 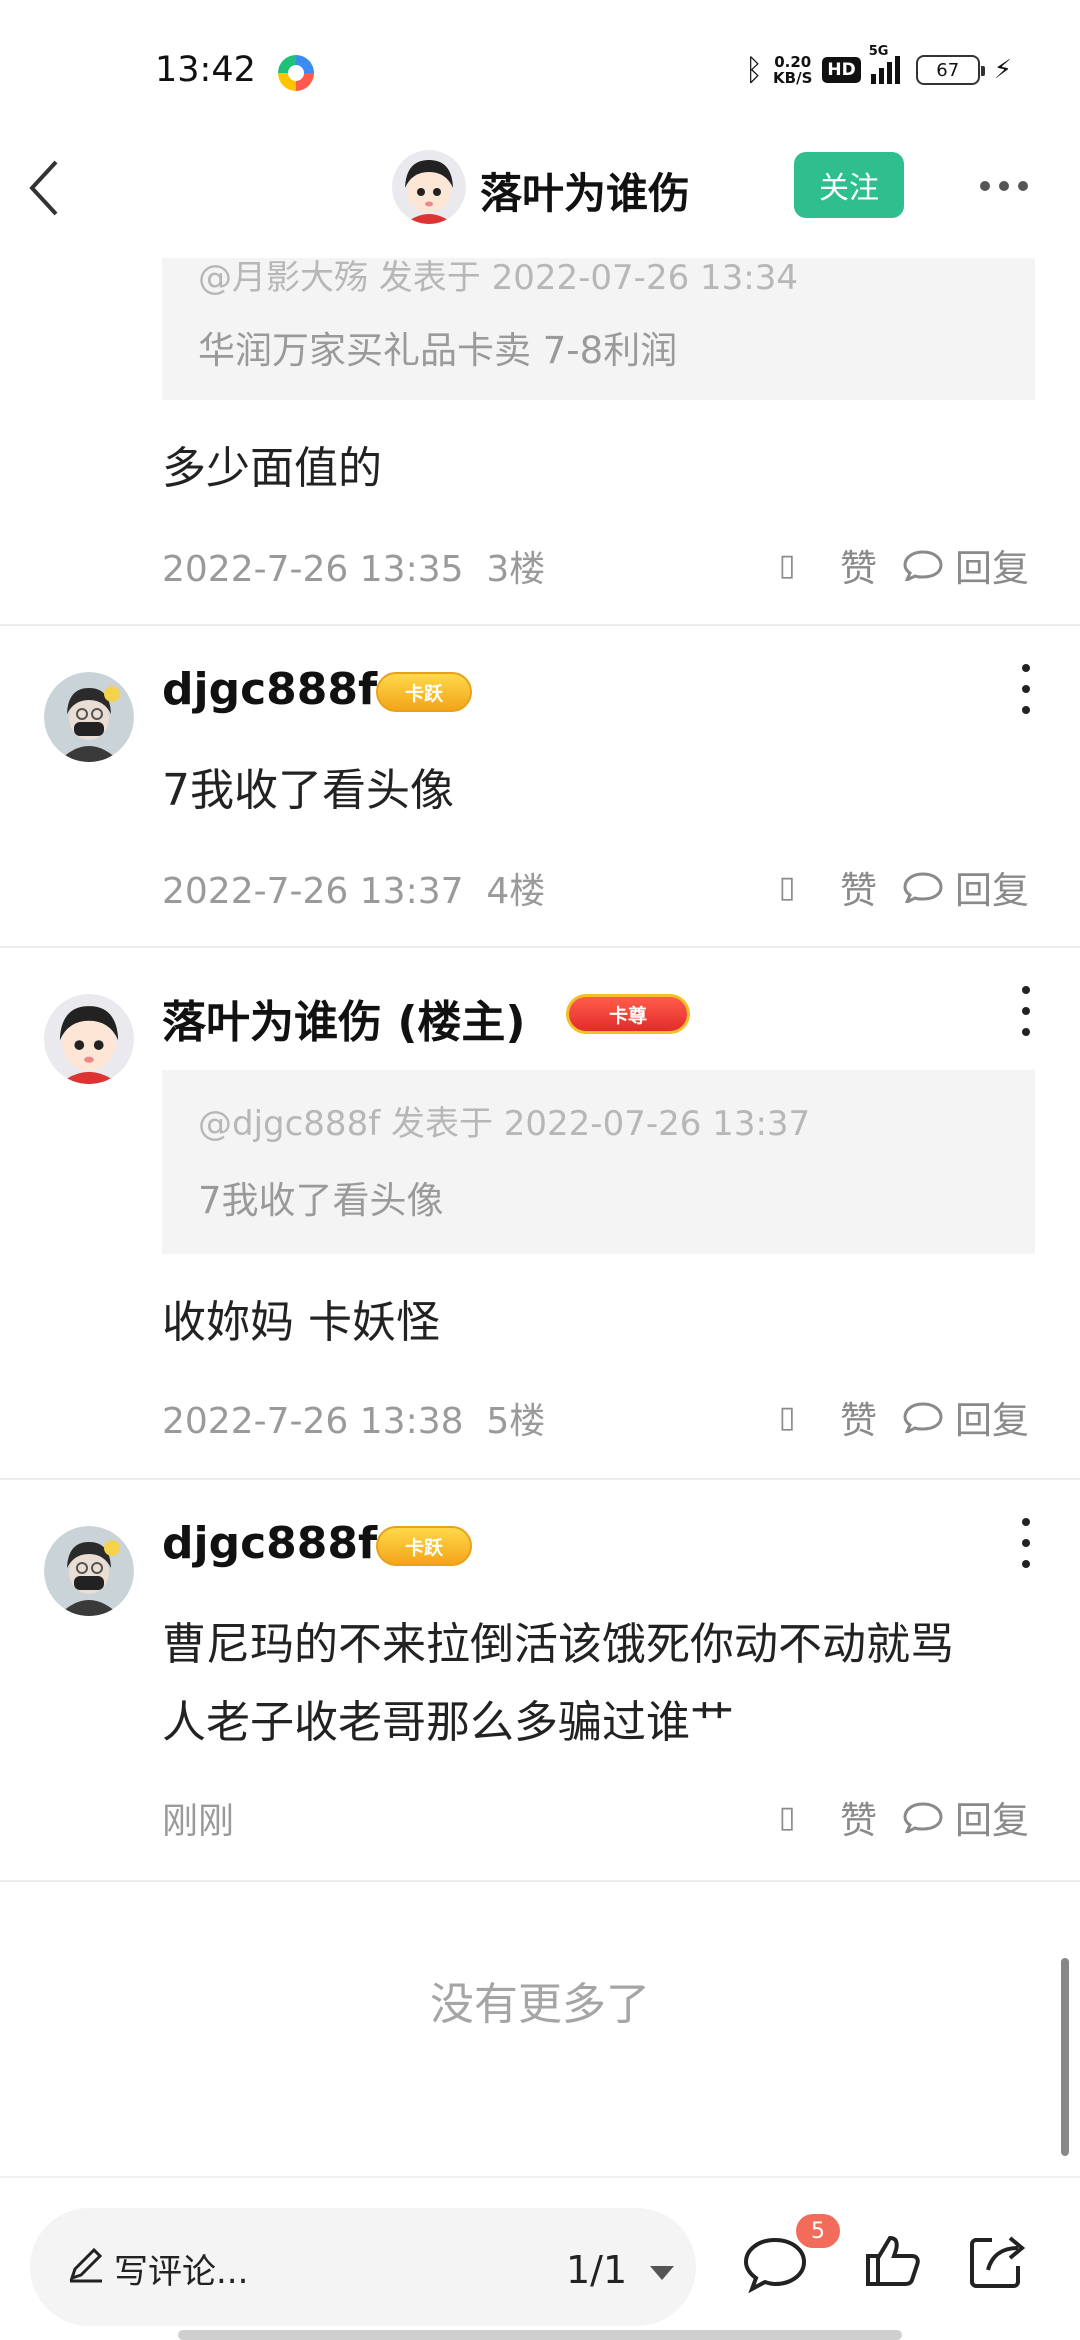 What do you see at coordinates (585, 193) in the screenshot?
I see `page-title: 落叶为谁伤` at bounding box center [585, 193].